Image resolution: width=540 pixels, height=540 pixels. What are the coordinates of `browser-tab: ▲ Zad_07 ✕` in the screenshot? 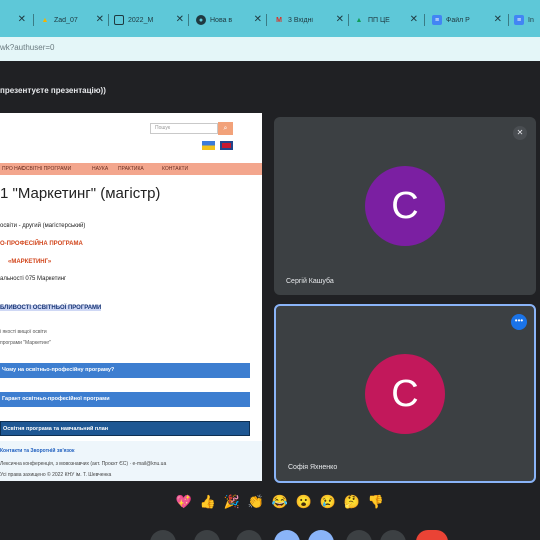 It's located at (73, 20).